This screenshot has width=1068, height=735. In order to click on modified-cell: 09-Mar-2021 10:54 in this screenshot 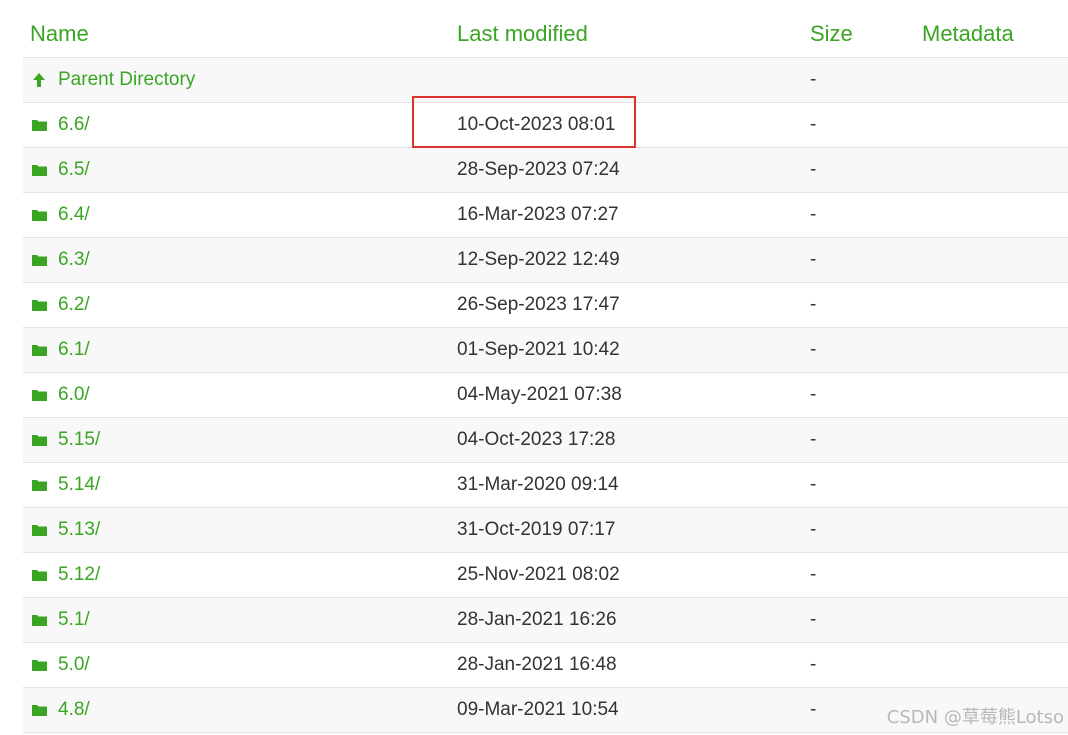, I will do `click(538, 709)`.